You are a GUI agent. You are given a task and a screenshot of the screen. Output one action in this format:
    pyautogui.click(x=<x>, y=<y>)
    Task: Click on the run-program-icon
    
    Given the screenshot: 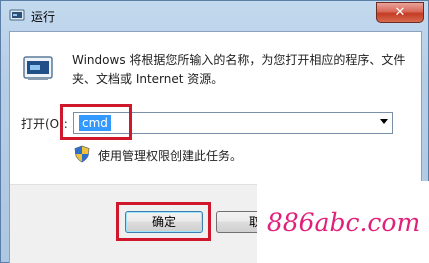 What is the action you would take?
    pyautogui.click(x=38, y=68)
    